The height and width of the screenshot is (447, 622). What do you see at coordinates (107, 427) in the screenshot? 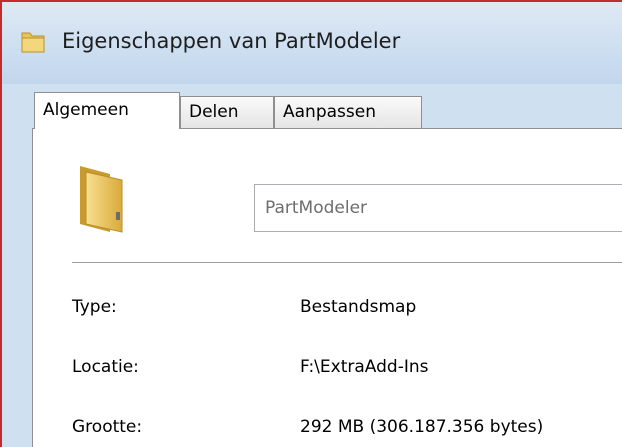
I see `size-label: Grootte:` at bounding box center [107, 427].